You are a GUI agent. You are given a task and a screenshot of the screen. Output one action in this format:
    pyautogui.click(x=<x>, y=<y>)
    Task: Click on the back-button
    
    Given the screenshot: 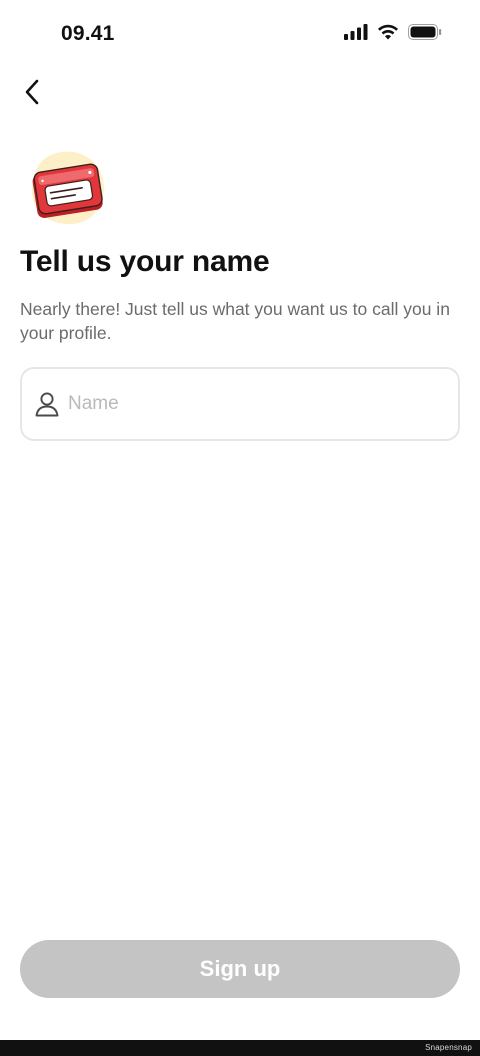 What is the action you would take?
    pyautogui.click(x=32, y=92)
    